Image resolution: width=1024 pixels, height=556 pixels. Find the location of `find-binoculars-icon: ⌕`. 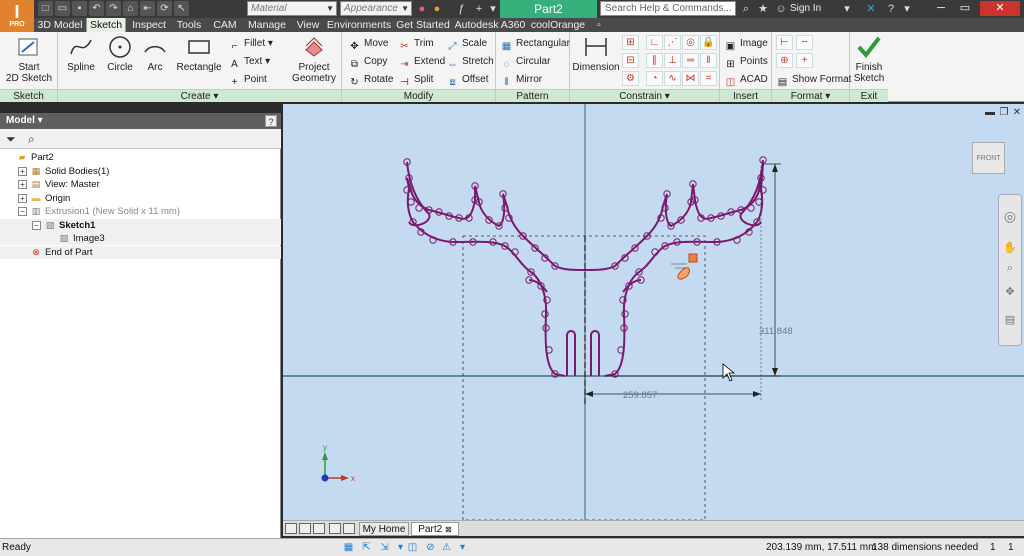

find-binoculars-icon: ⌕ is located at coordinates (31, 139).